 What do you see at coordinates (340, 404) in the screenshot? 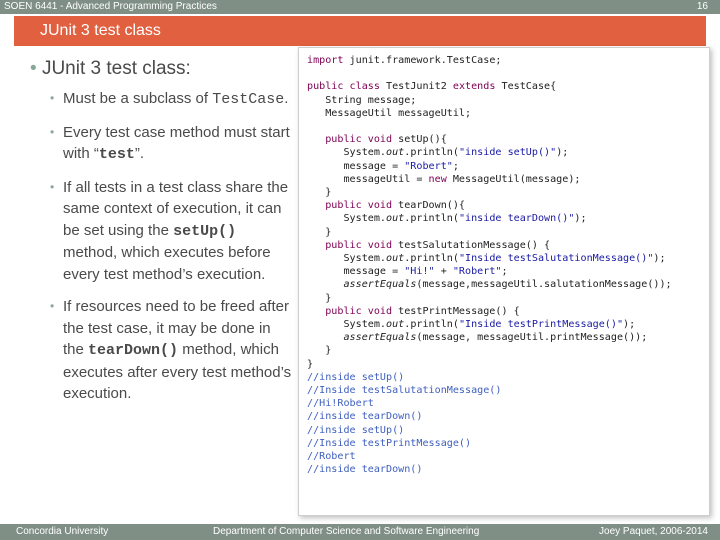
I see `output-comment: //Hi!Robert` at bounding box center [340, 404].